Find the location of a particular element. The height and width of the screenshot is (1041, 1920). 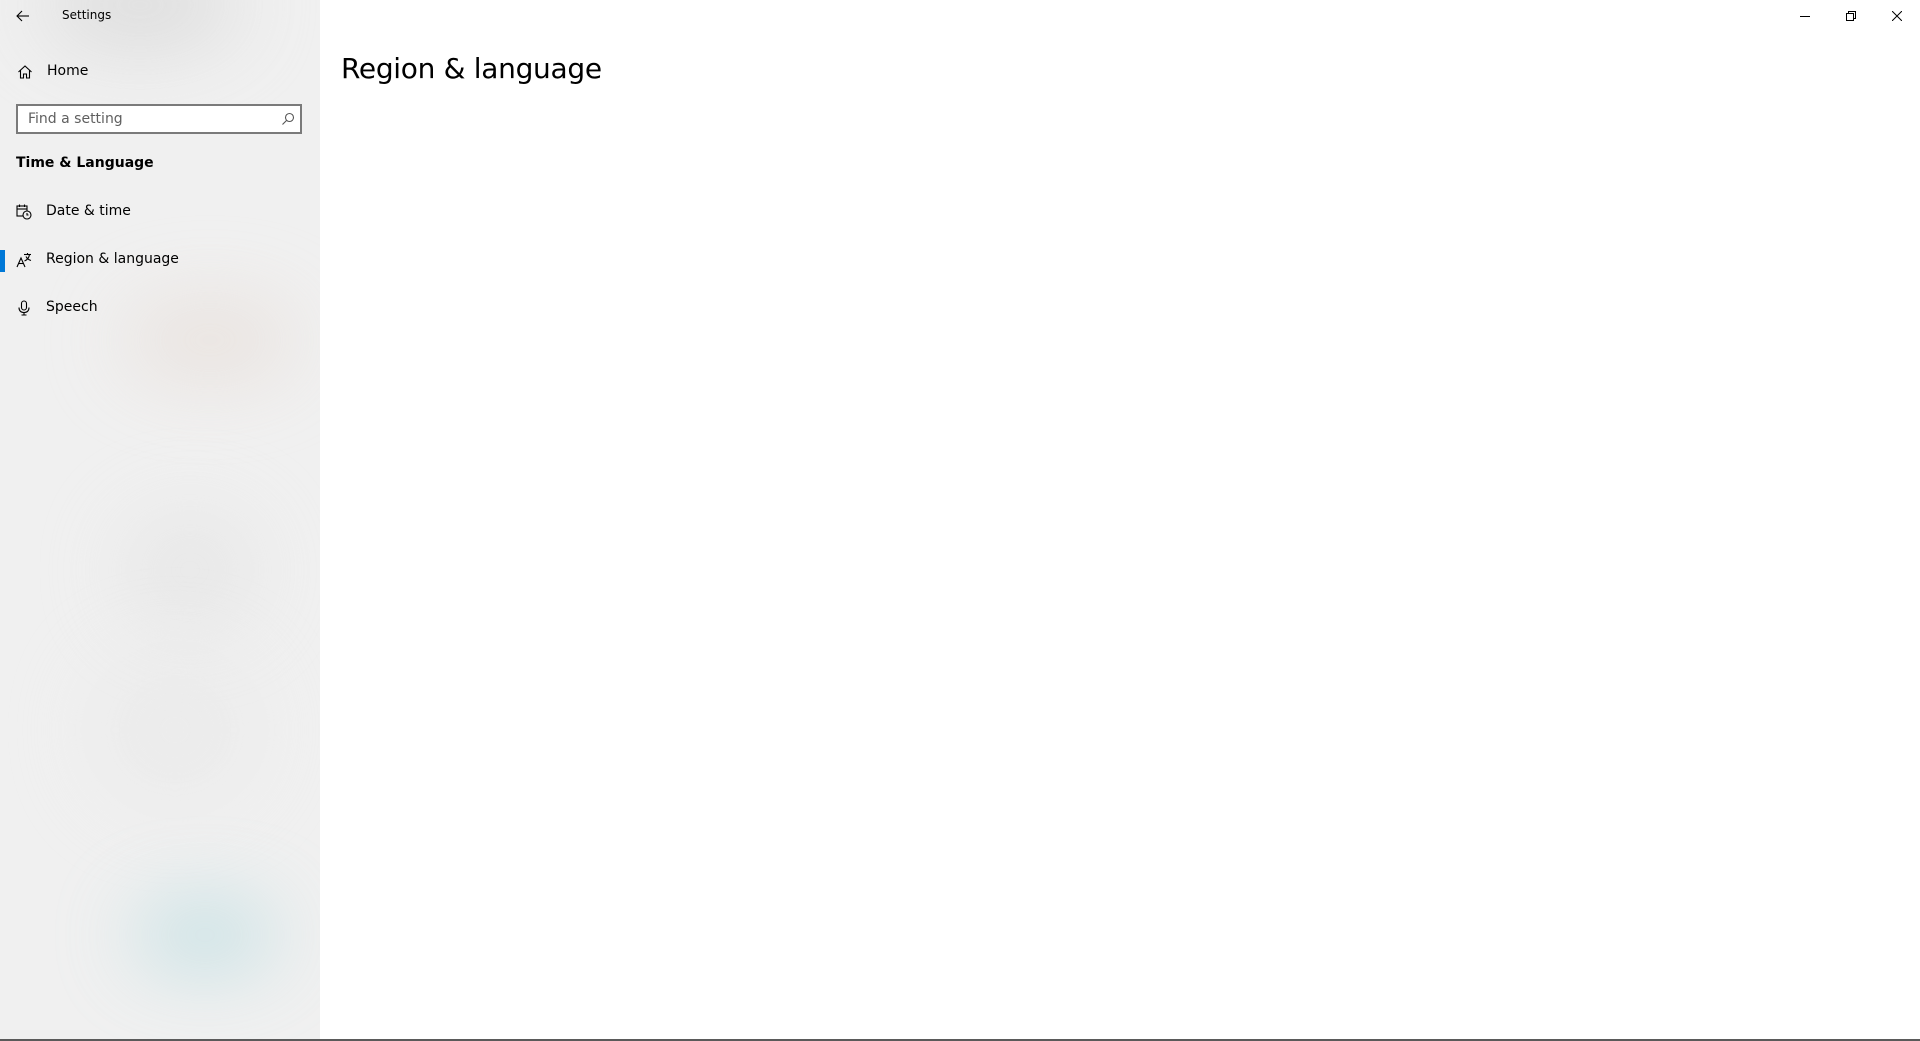

restore-button is located at coordinates (1851, 16).